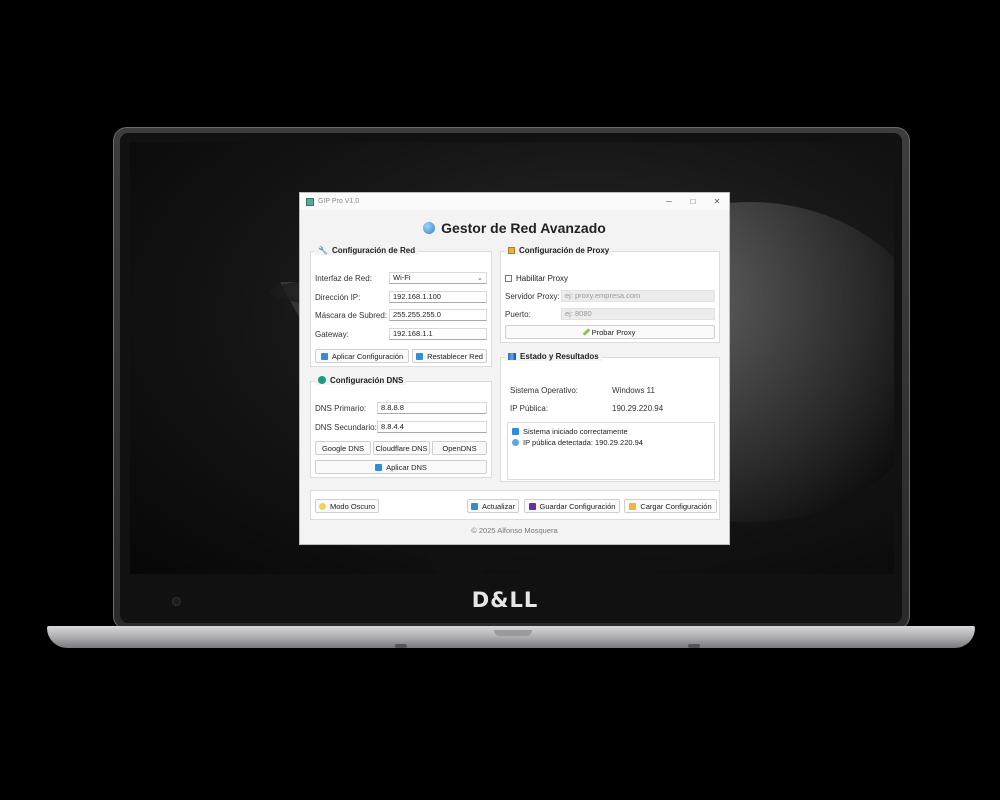  I want to click on title-bar: GIP Pro V1.0 ─ □ ✕, so click(514, 201).